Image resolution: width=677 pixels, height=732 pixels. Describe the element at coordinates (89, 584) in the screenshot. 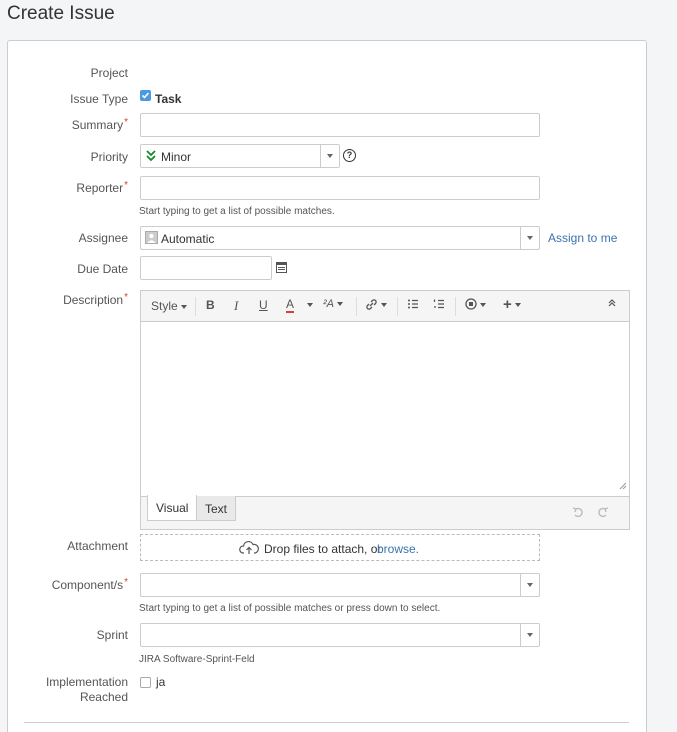

I see `components-label: Component/s*` at that location.